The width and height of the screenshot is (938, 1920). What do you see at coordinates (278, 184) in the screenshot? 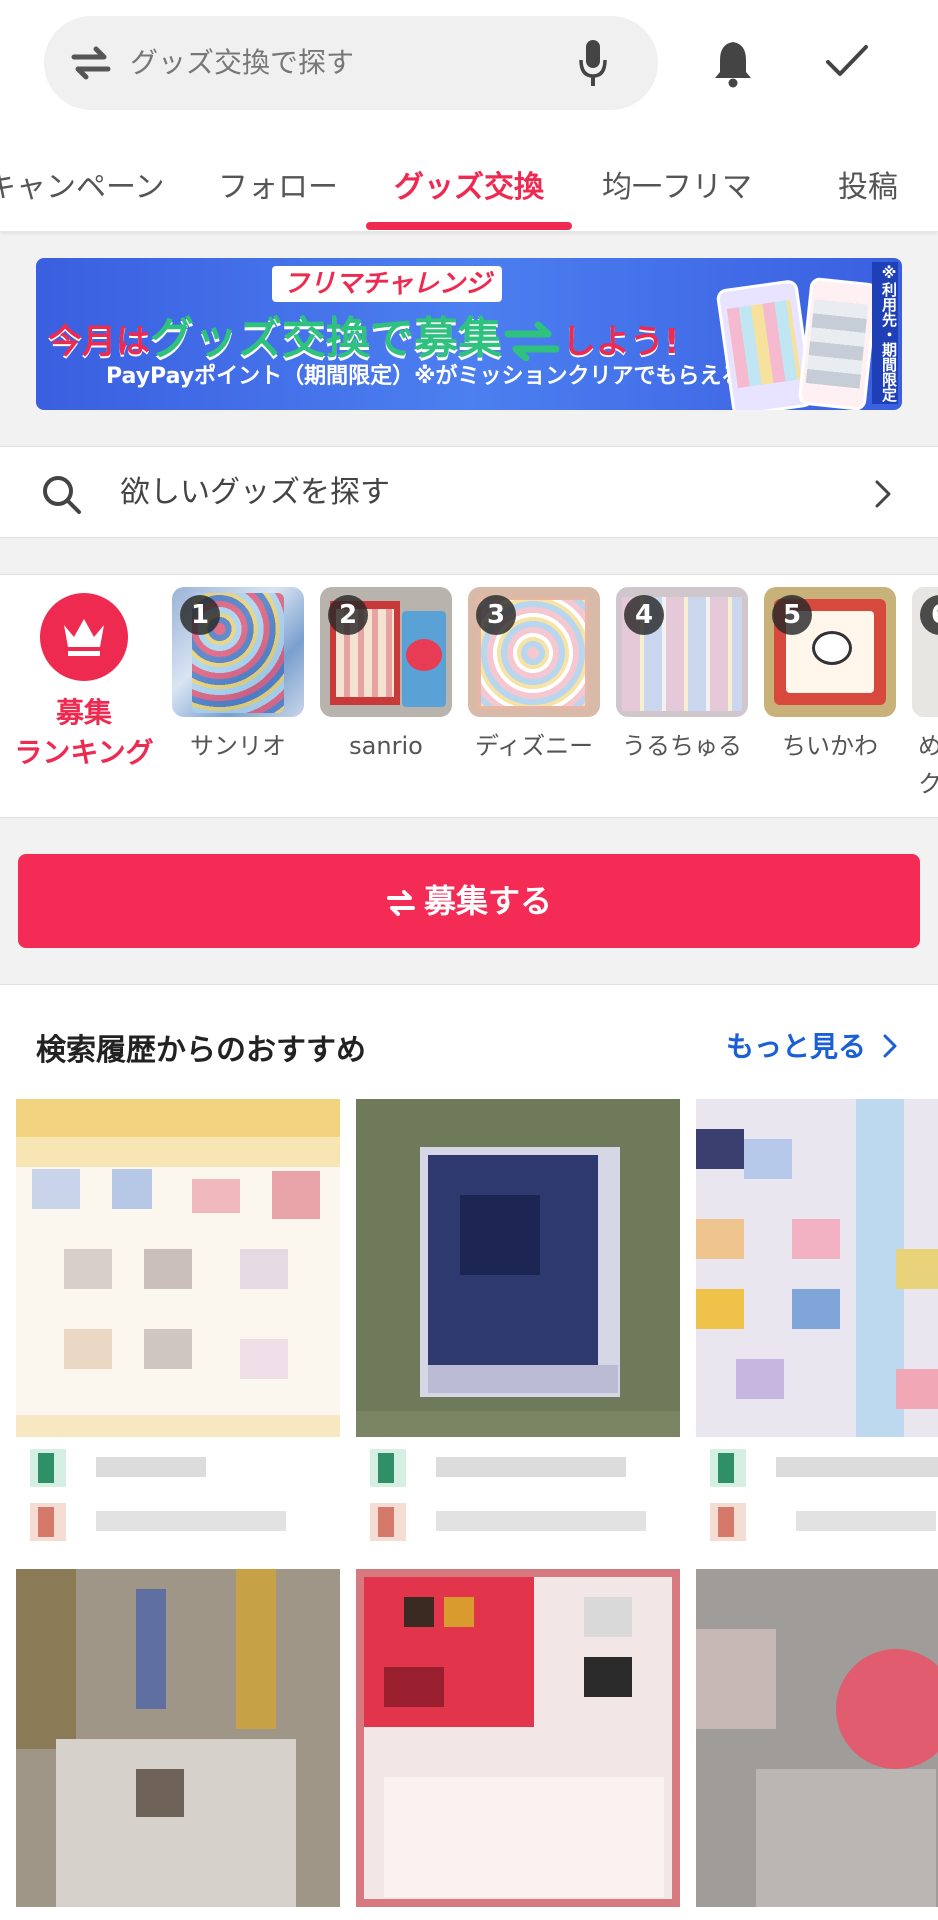
I see `tab-follow: フォロー` at bounding box center [278, 184].